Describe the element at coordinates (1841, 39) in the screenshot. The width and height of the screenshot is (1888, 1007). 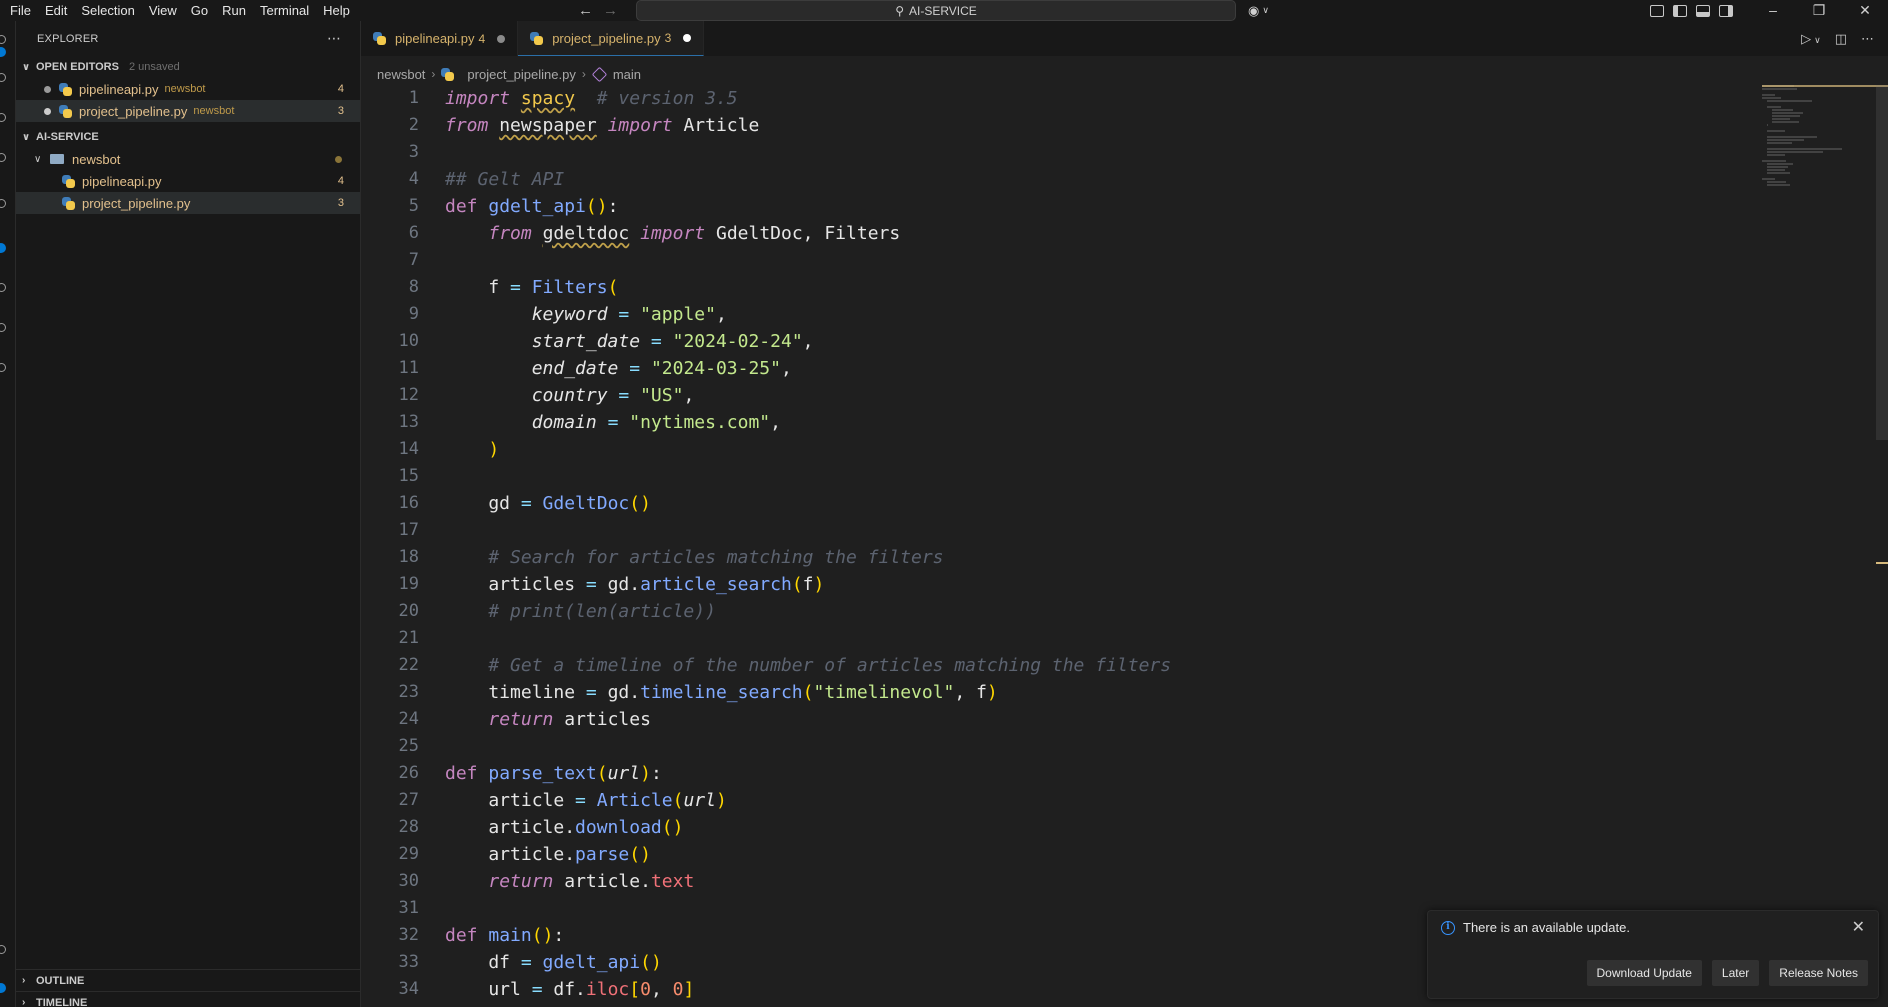
I see `split-editor-icon: ◫` at that location.